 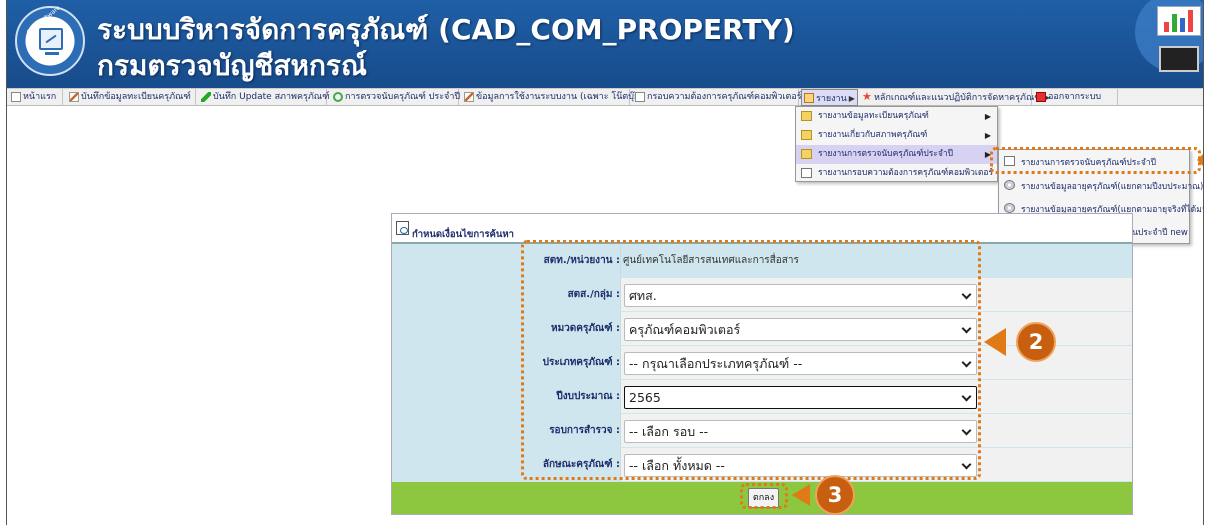 I want to click on report-menu-item-computer-requirements: รายงานกรอบความต้องการครุภัณฑ์คอมพิวเตอร์, so click(x=896, y=173).